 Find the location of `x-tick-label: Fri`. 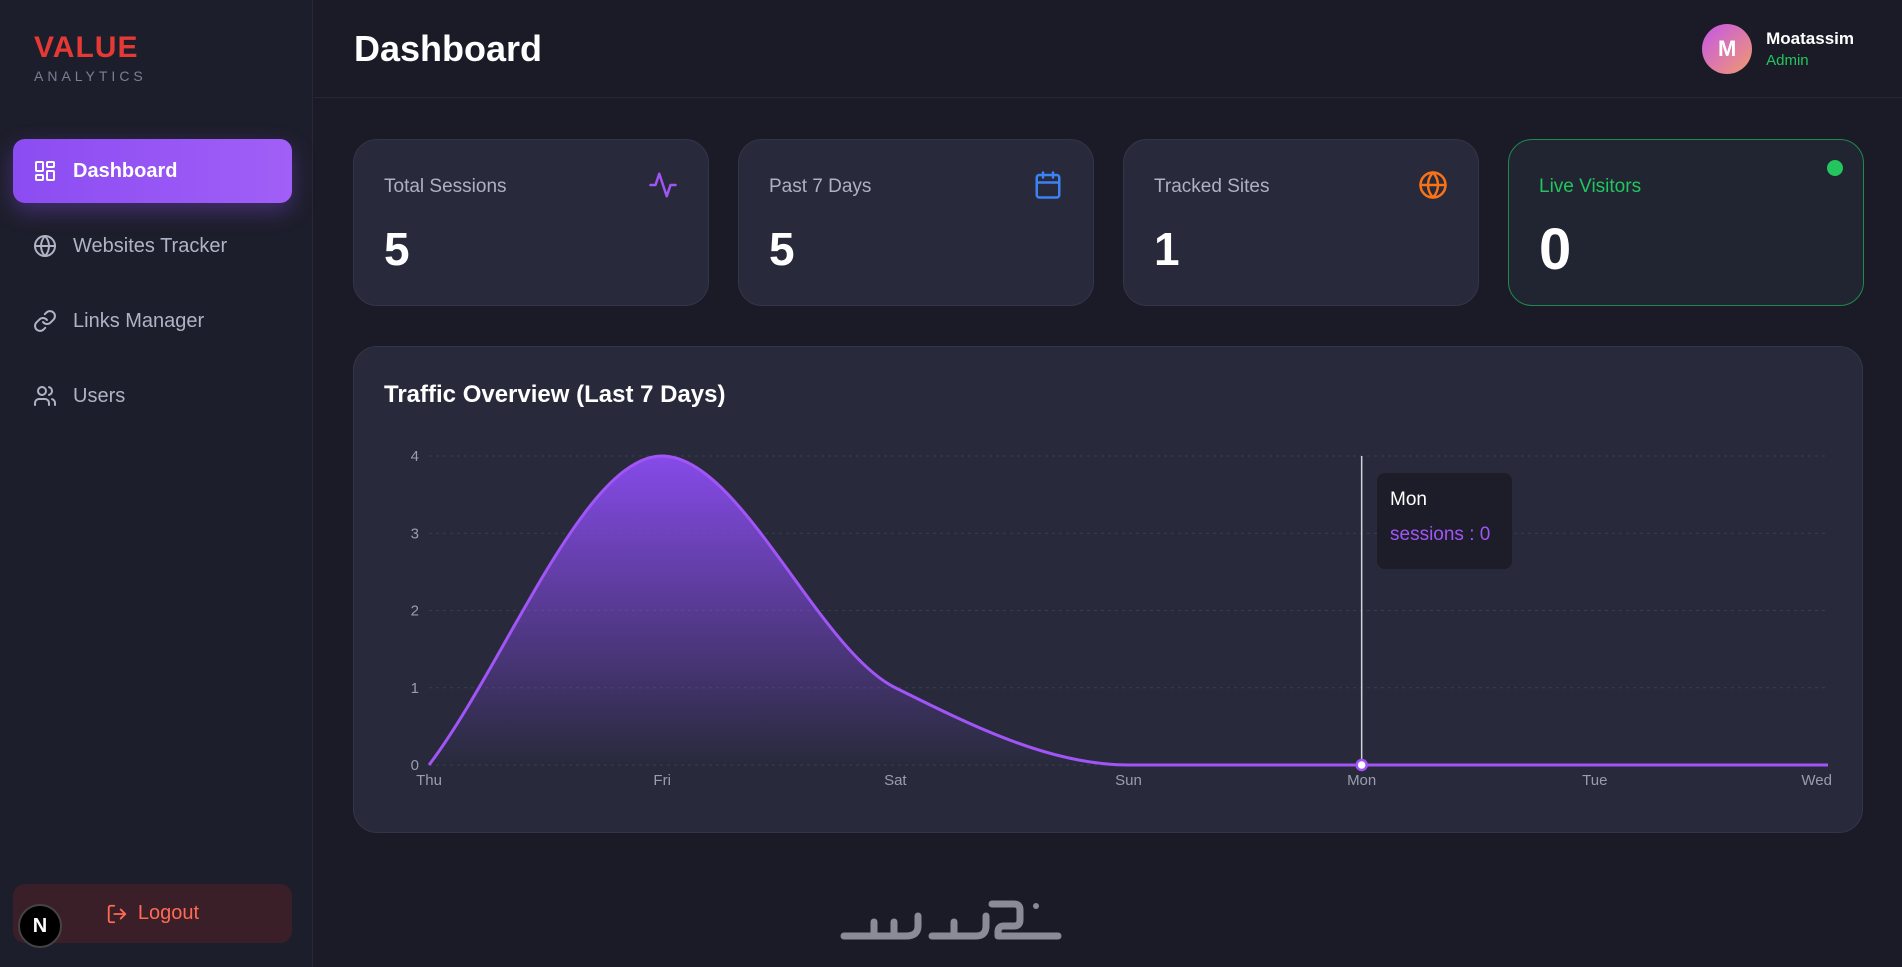

x-tick-label: Fri is located at coordinates (662, 780).